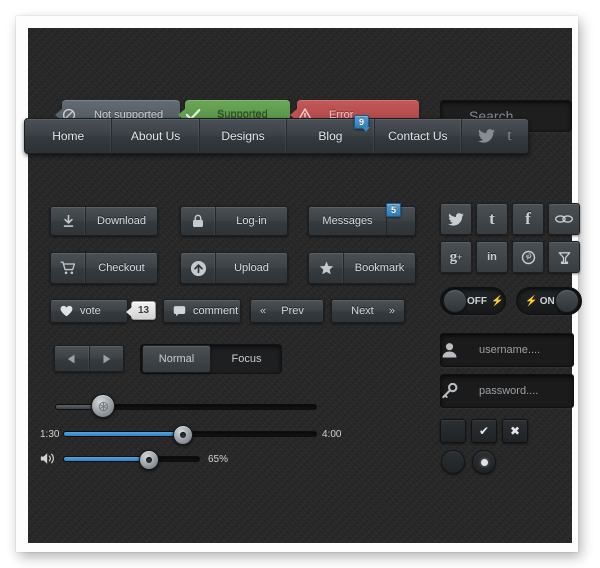 The image size is (600, 568). I want to click on nav-label: Contact Us, so click(418, 136).